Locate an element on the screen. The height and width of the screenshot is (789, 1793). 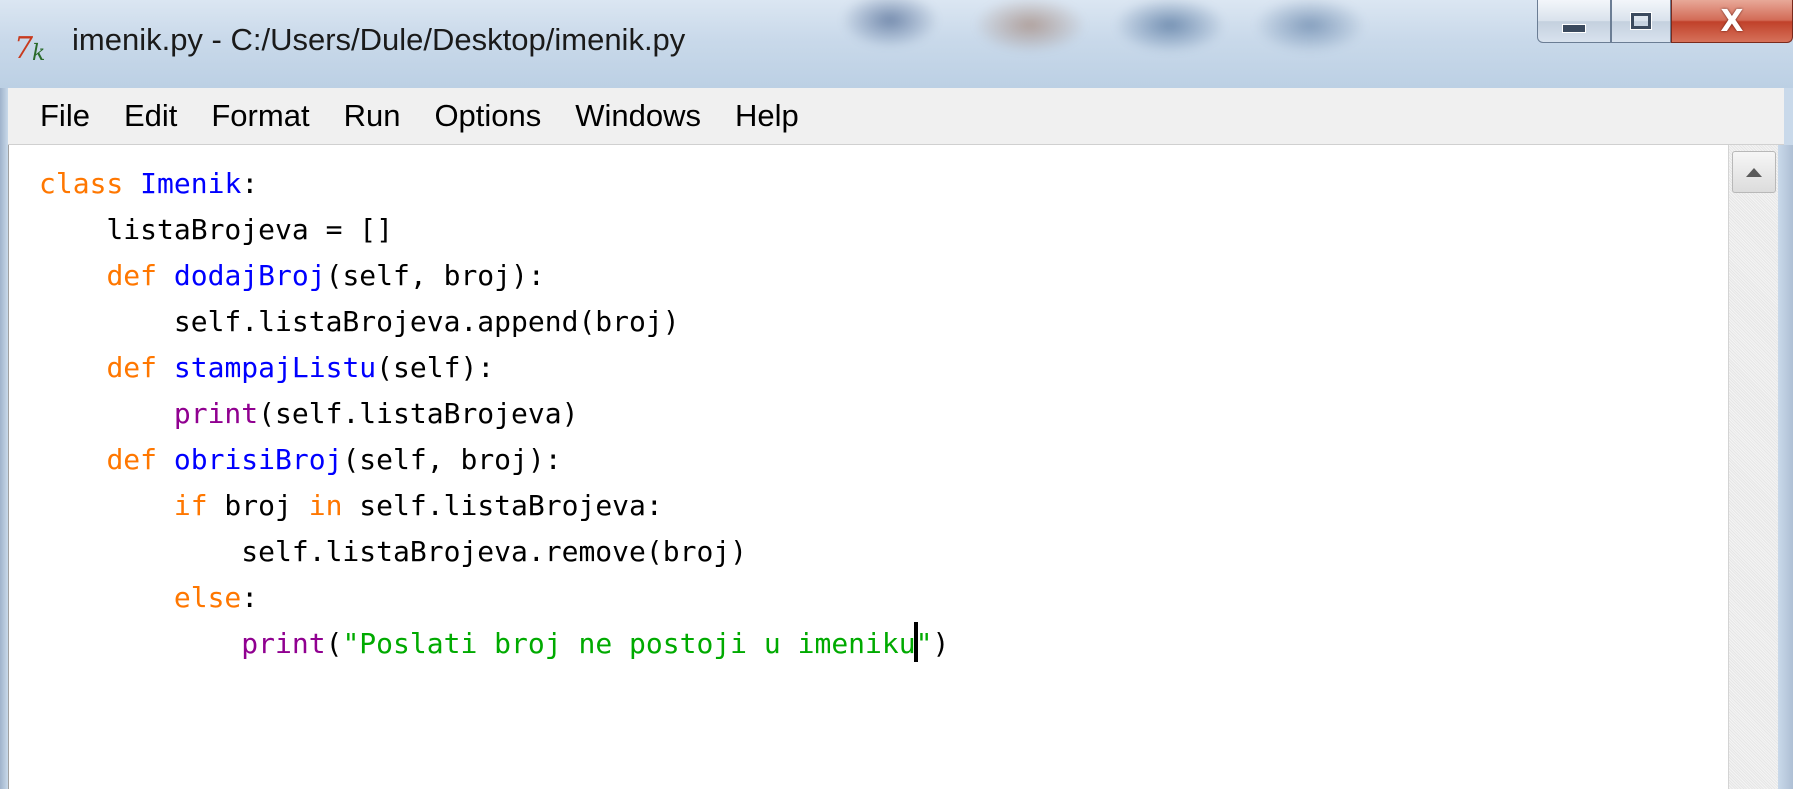
window-left-border is located at coordinates (4, 438).